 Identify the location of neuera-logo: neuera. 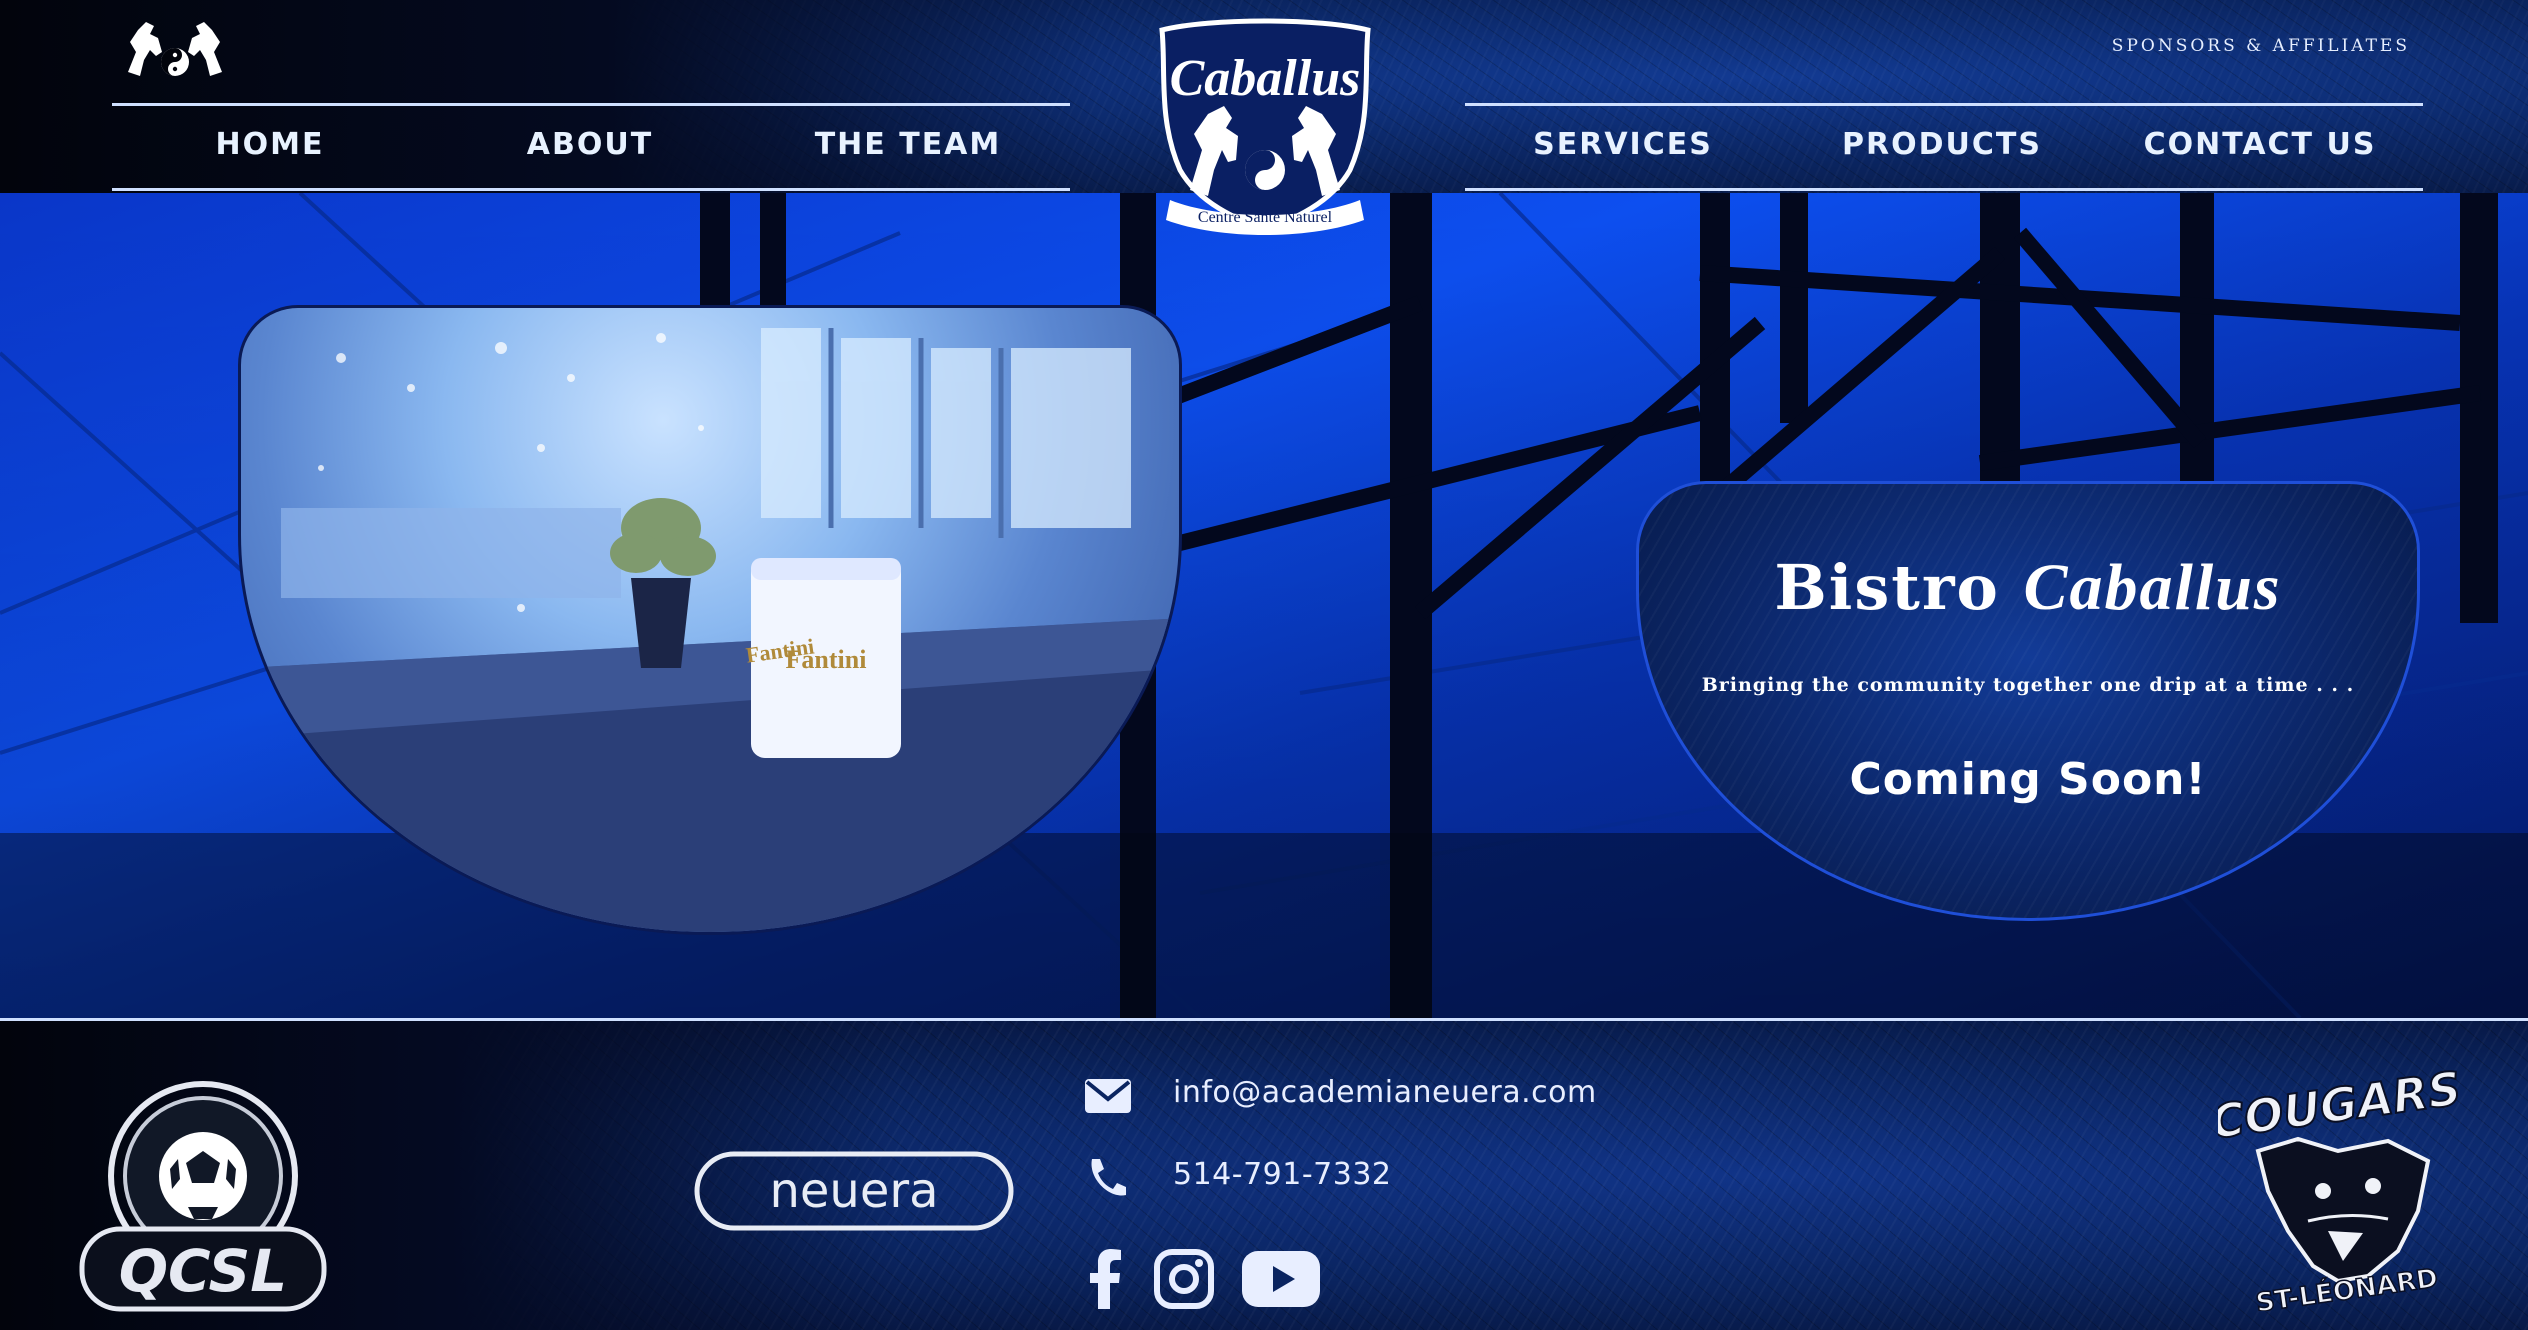
(854, 1191).